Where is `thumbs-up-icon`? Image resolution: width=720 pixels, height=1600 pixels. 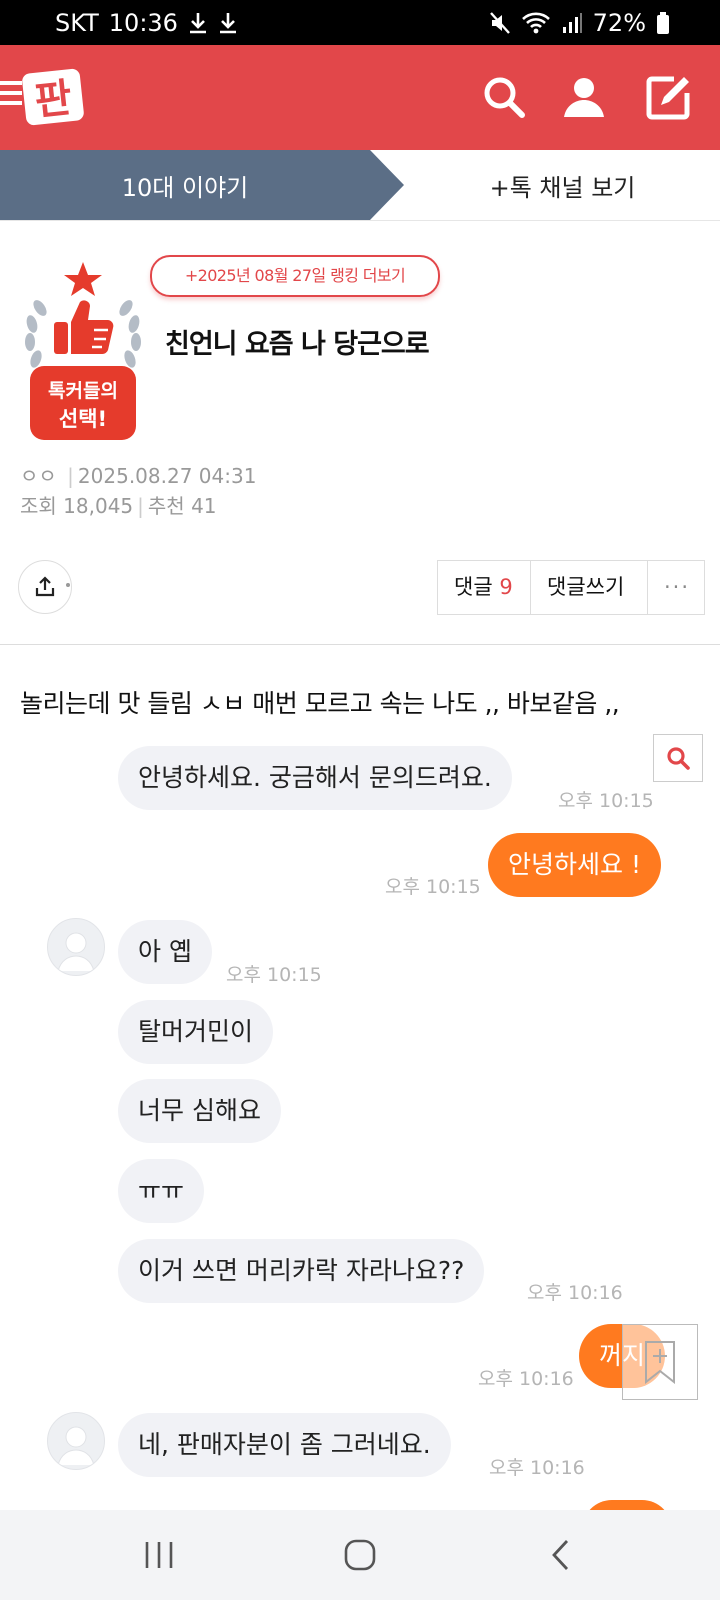 thumbs-up-icon is located at coordinates (84, 327).